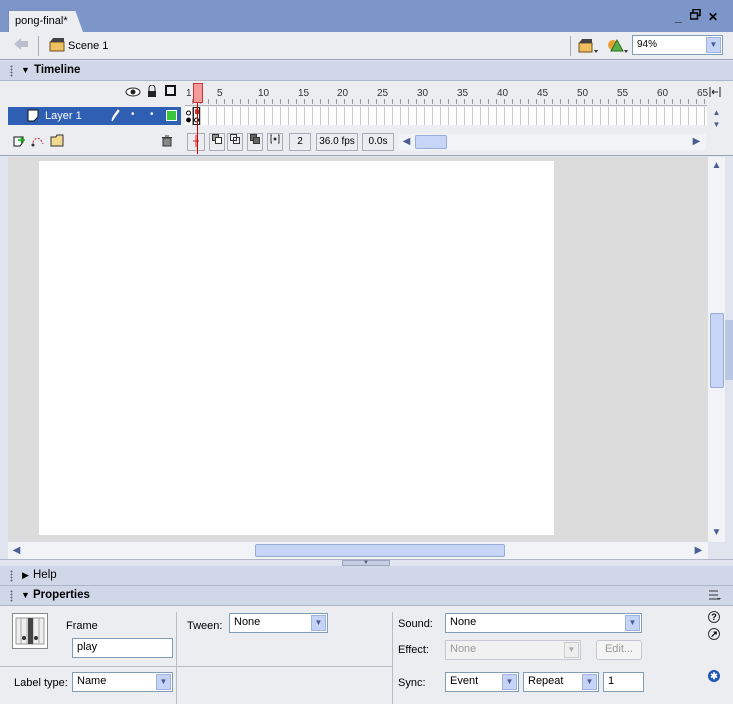  I want to click on sync-value: Event, so click(464, 681).